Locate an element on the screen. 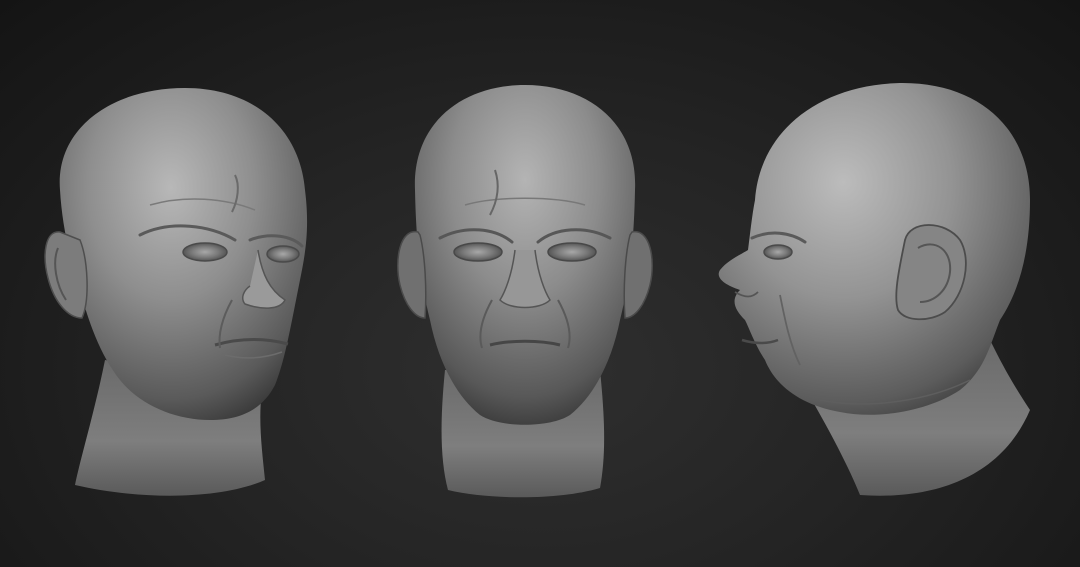 This screenshot has width=1080, height=567. ear-left is located at coordinates (412, 275).